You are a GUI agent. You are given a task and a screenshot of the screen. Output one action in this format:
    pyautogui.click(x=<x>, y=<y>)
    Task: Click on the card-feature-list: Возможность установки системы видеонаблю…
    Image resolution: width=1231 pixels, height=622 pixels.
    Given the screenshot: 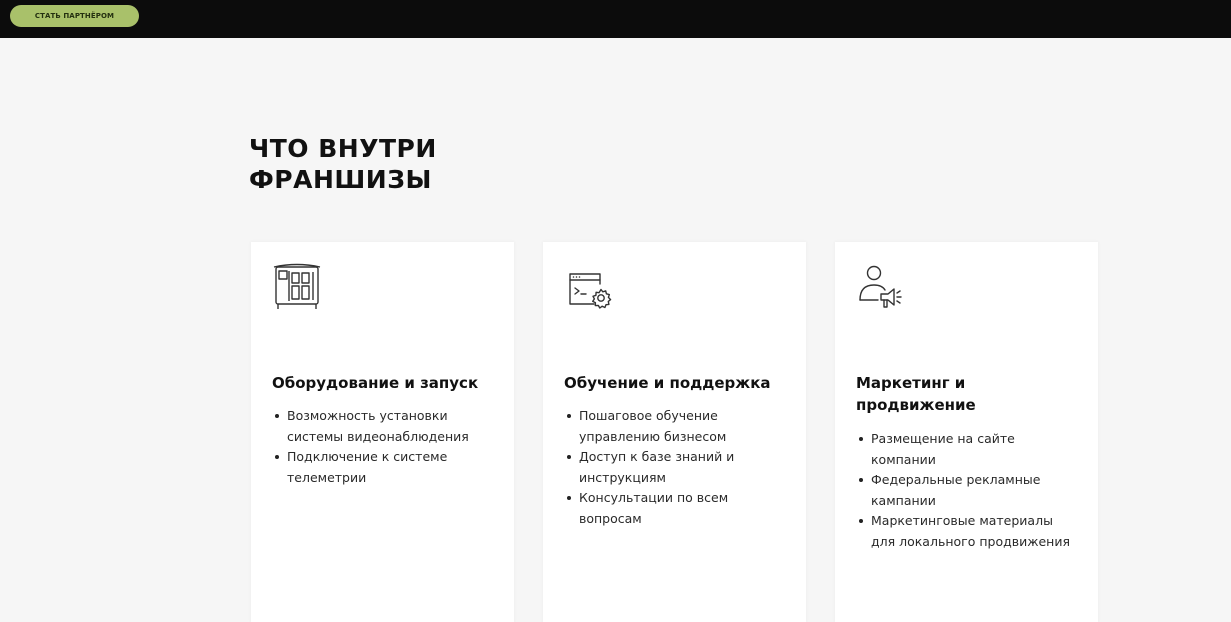 What is the action you would take?
    pyautogui.click(x=383, y=447)
    